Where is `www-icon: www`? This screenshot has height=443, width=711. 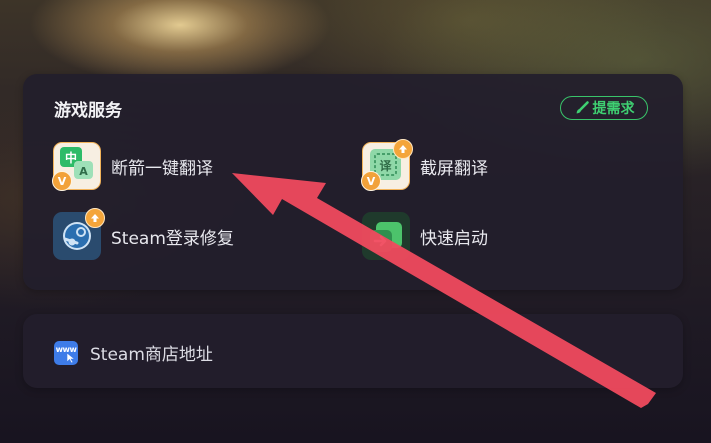 www-icon: www is located at coordinates (66, 352).